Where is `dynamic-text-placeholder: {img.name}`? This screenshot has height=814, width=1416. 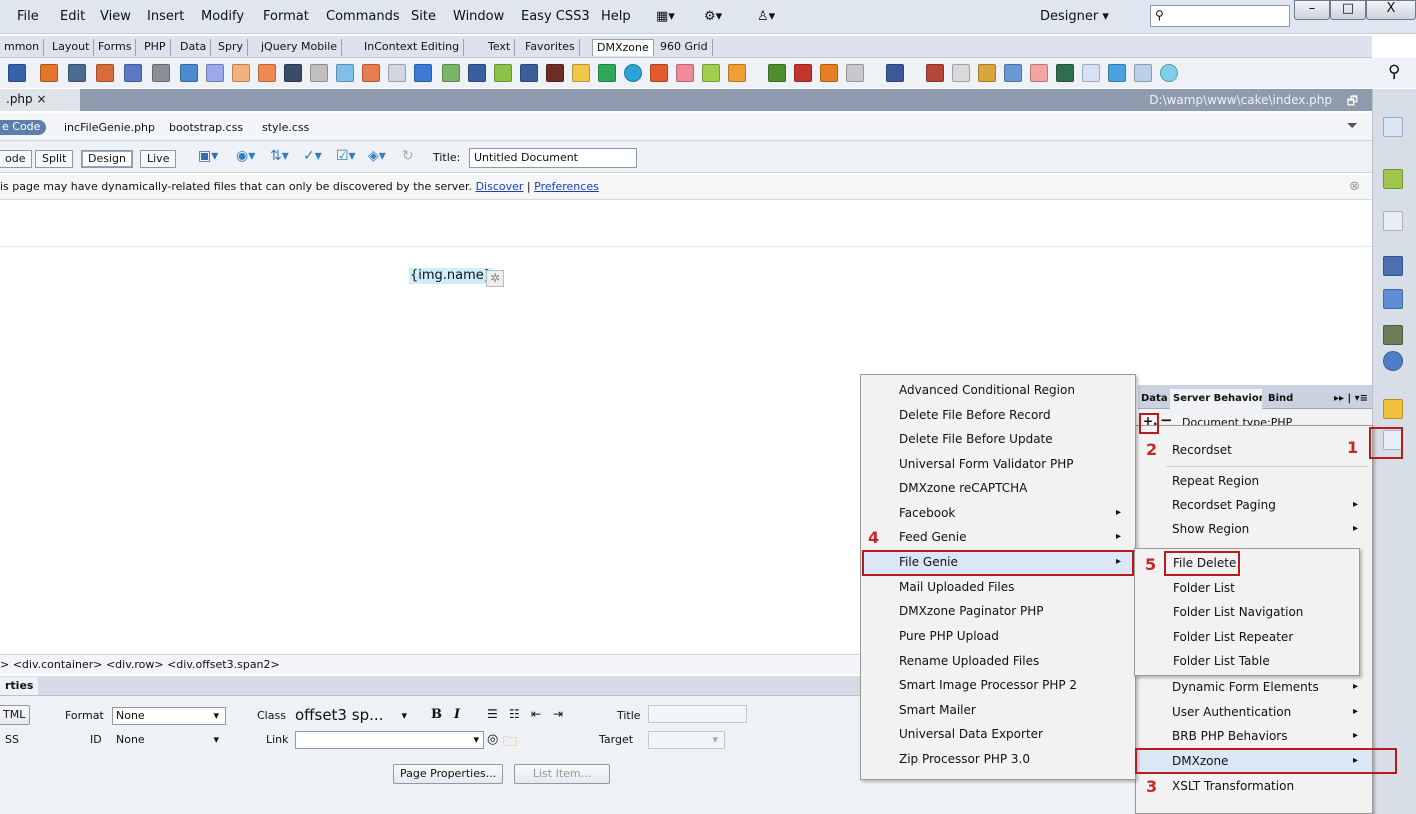 dynamic-text-placeholder: {img.name} is located at coordinates (451, 276).